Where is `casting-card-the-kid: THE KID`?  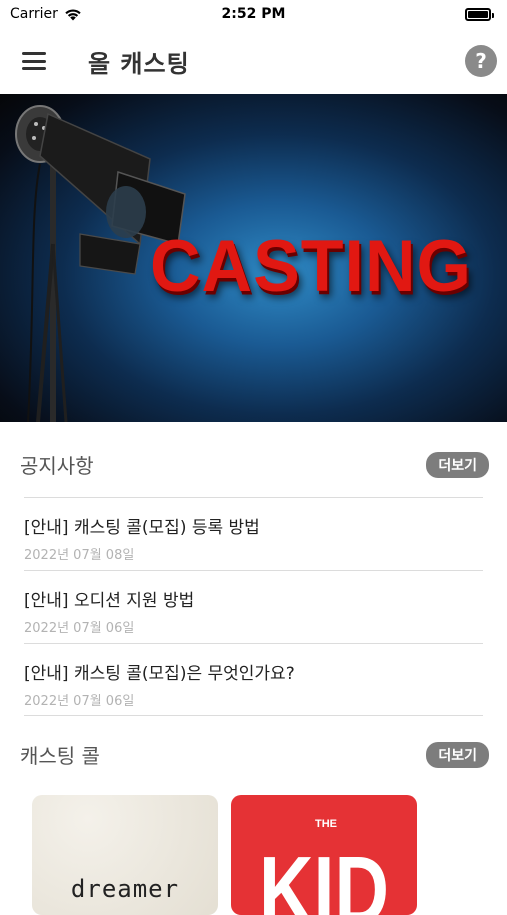 casting-card-the-kid: THE KID is located at coordinates (324, 855).